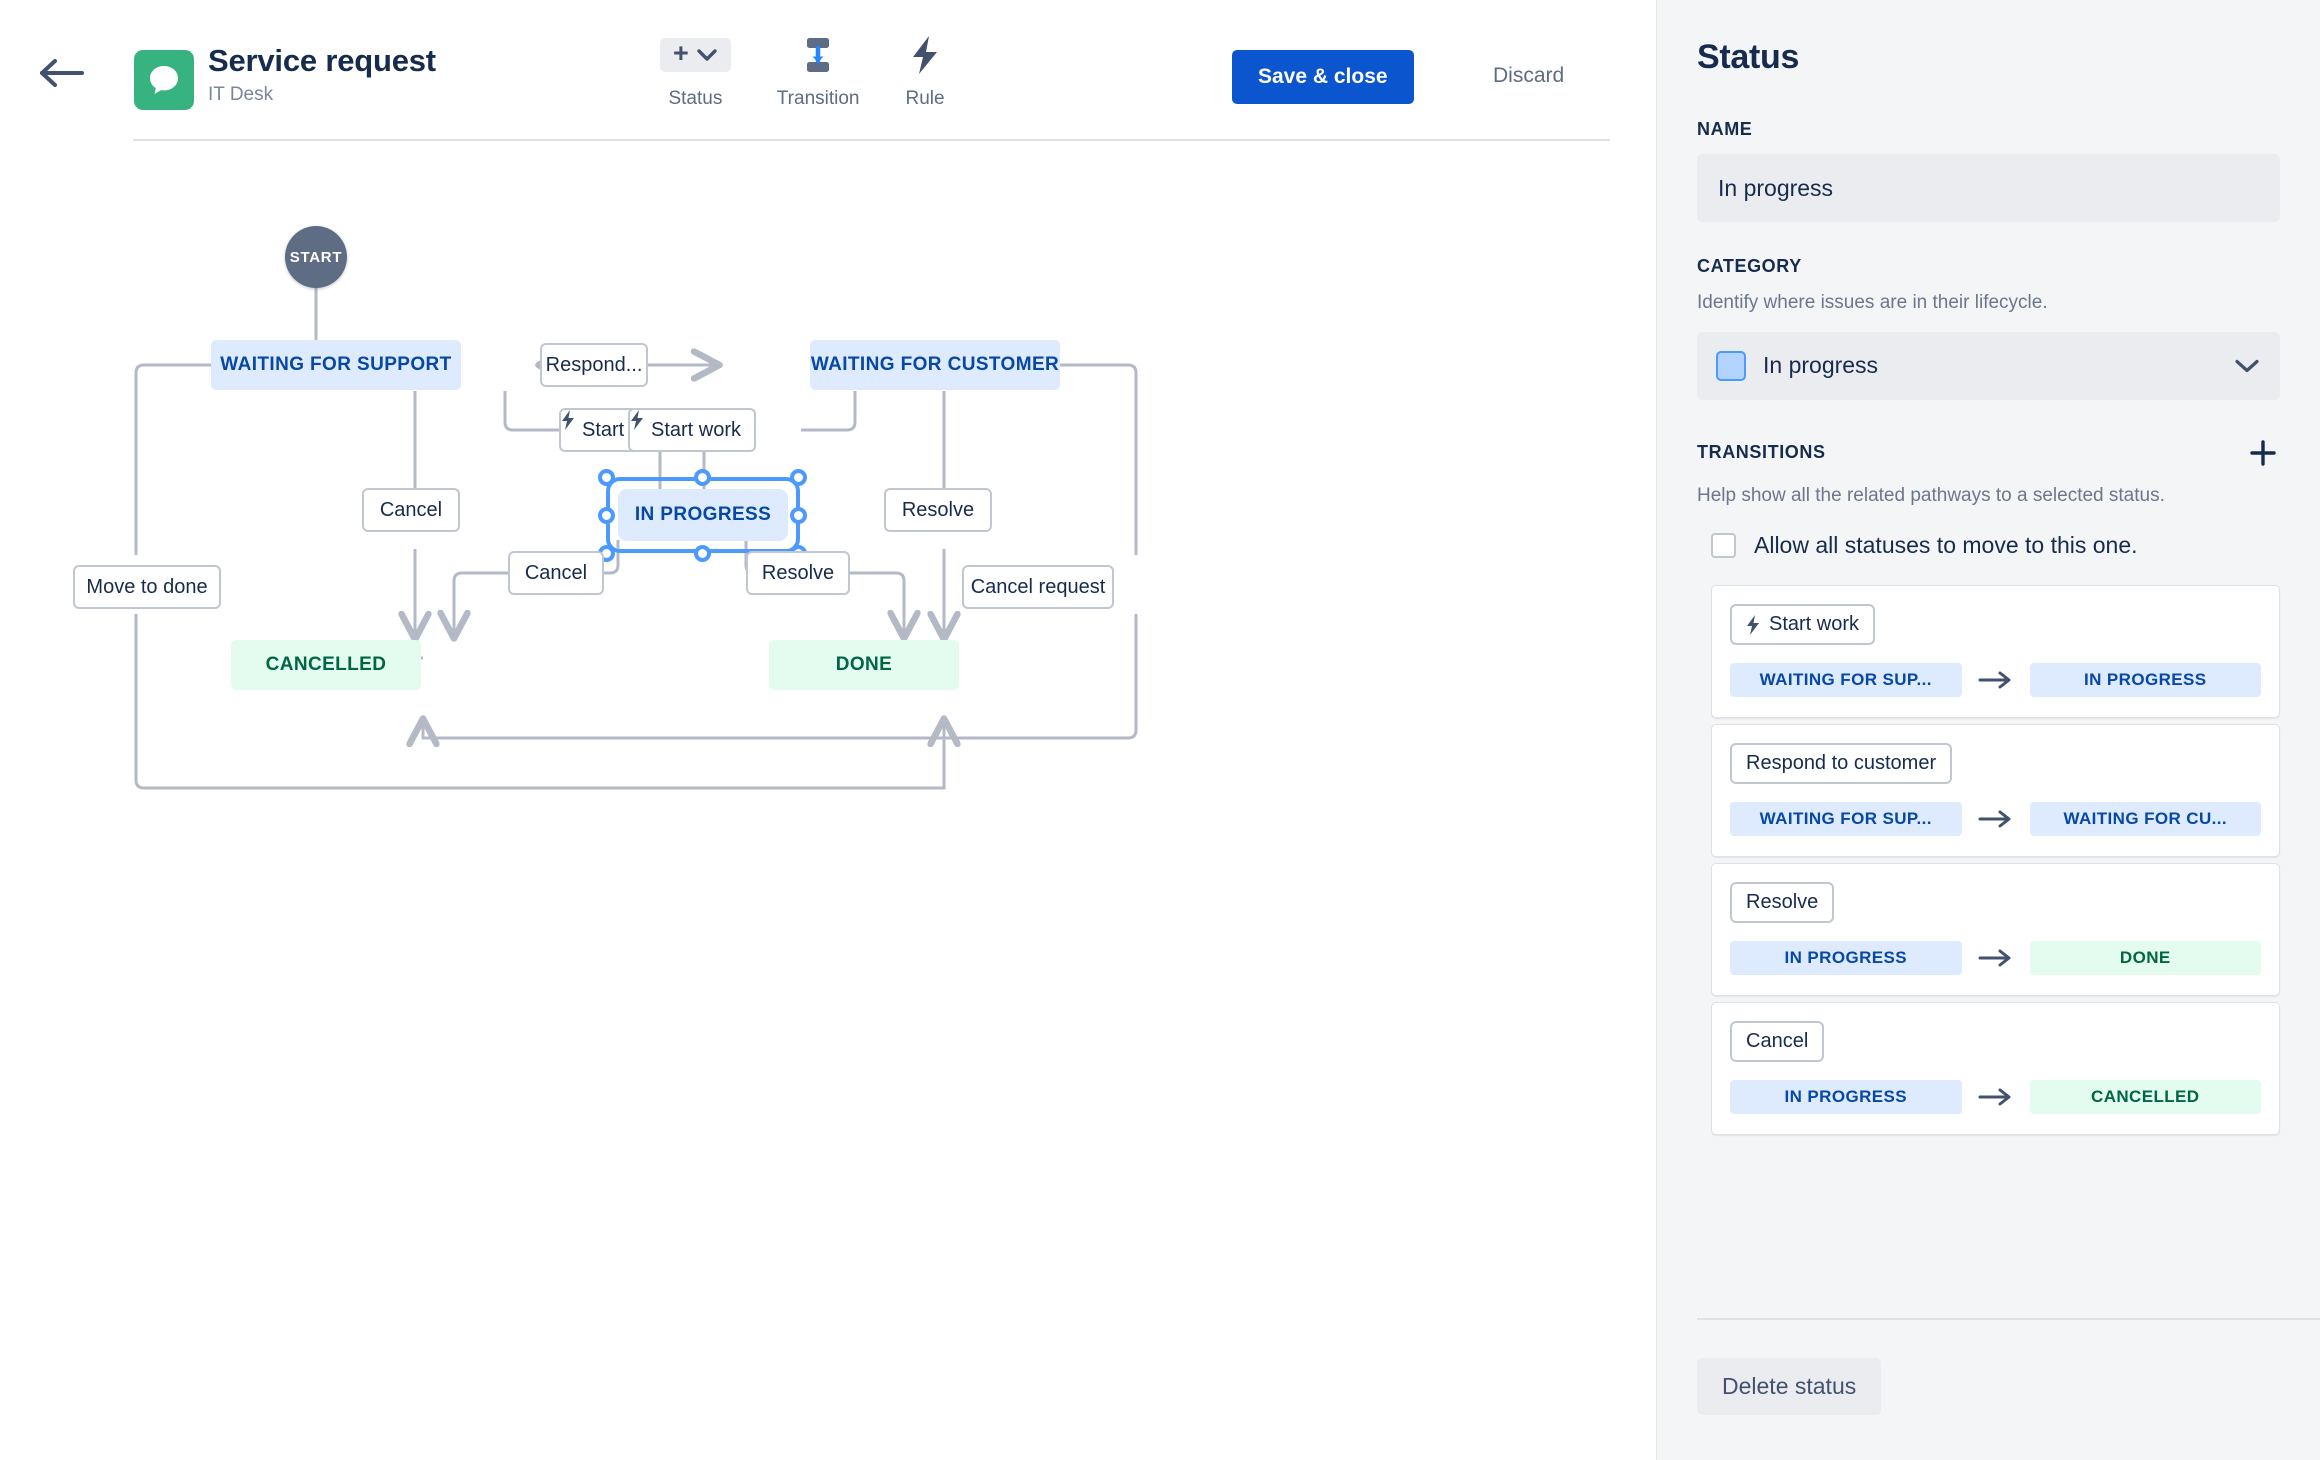  Describe the element at coordinates (818, 98) in the screenshot. I see `toolbar-transition-label: Transition` at that location.